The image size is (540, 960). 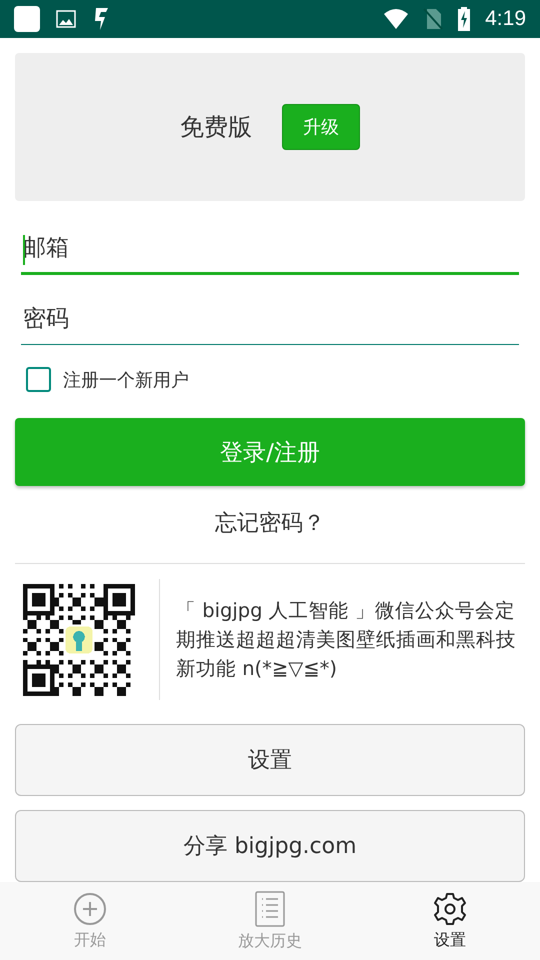 I want to click on bolt-icon, so click(x=101, y=19).